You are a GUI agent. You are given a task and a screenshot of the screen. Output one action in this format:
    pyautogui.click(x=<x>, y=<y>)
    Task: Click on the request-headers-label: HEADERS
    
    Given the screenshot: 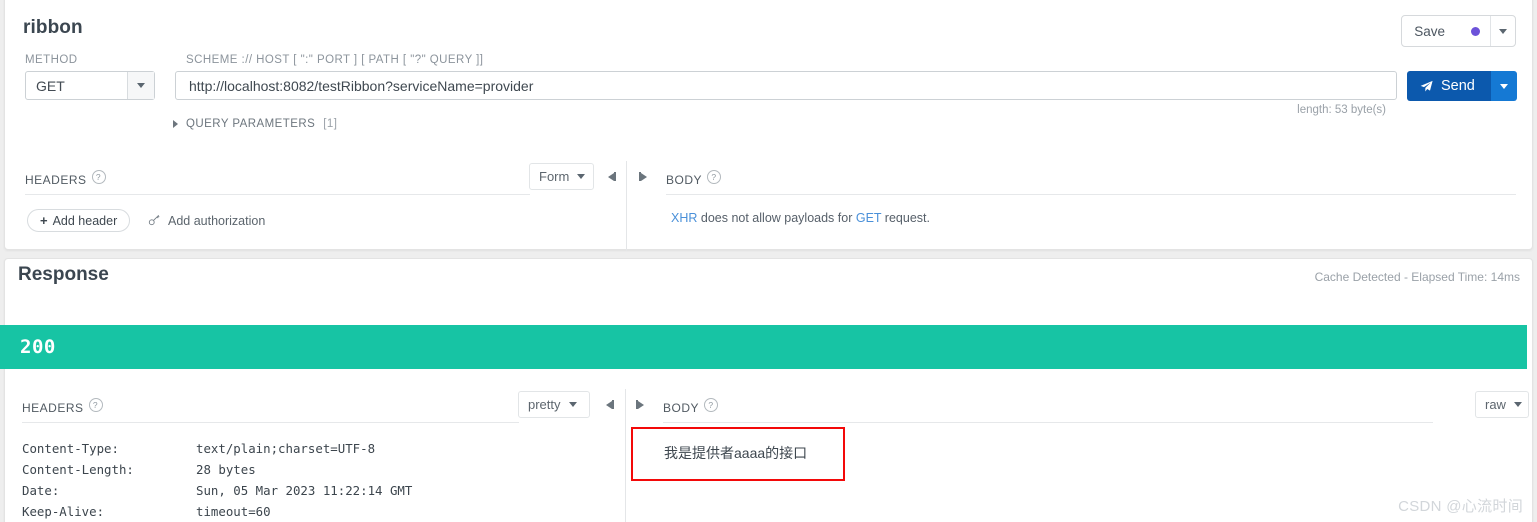 What is the action you would take?
    pyautogui.click(x=56, y=180)
    